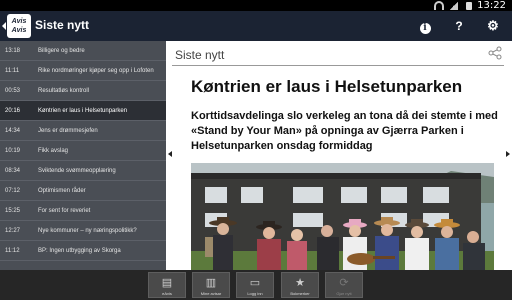 This screenshot has width=512, height=300. I want to click on settings-icon: ⚙, so click(493, 25).